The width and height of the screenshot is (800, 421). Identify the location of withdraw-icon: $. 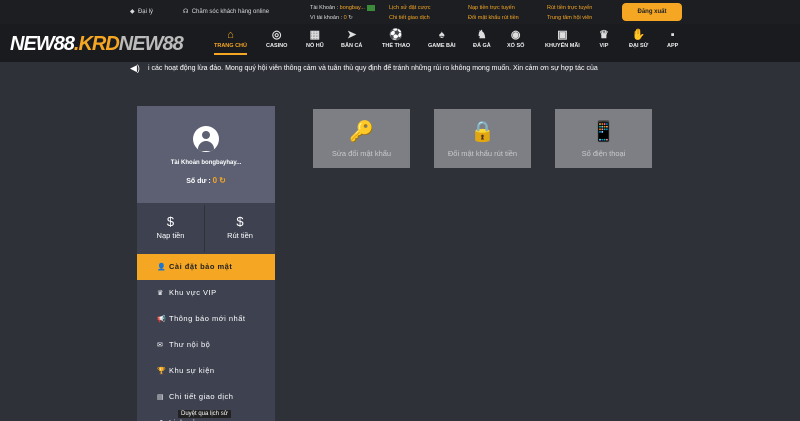
(240, 221).